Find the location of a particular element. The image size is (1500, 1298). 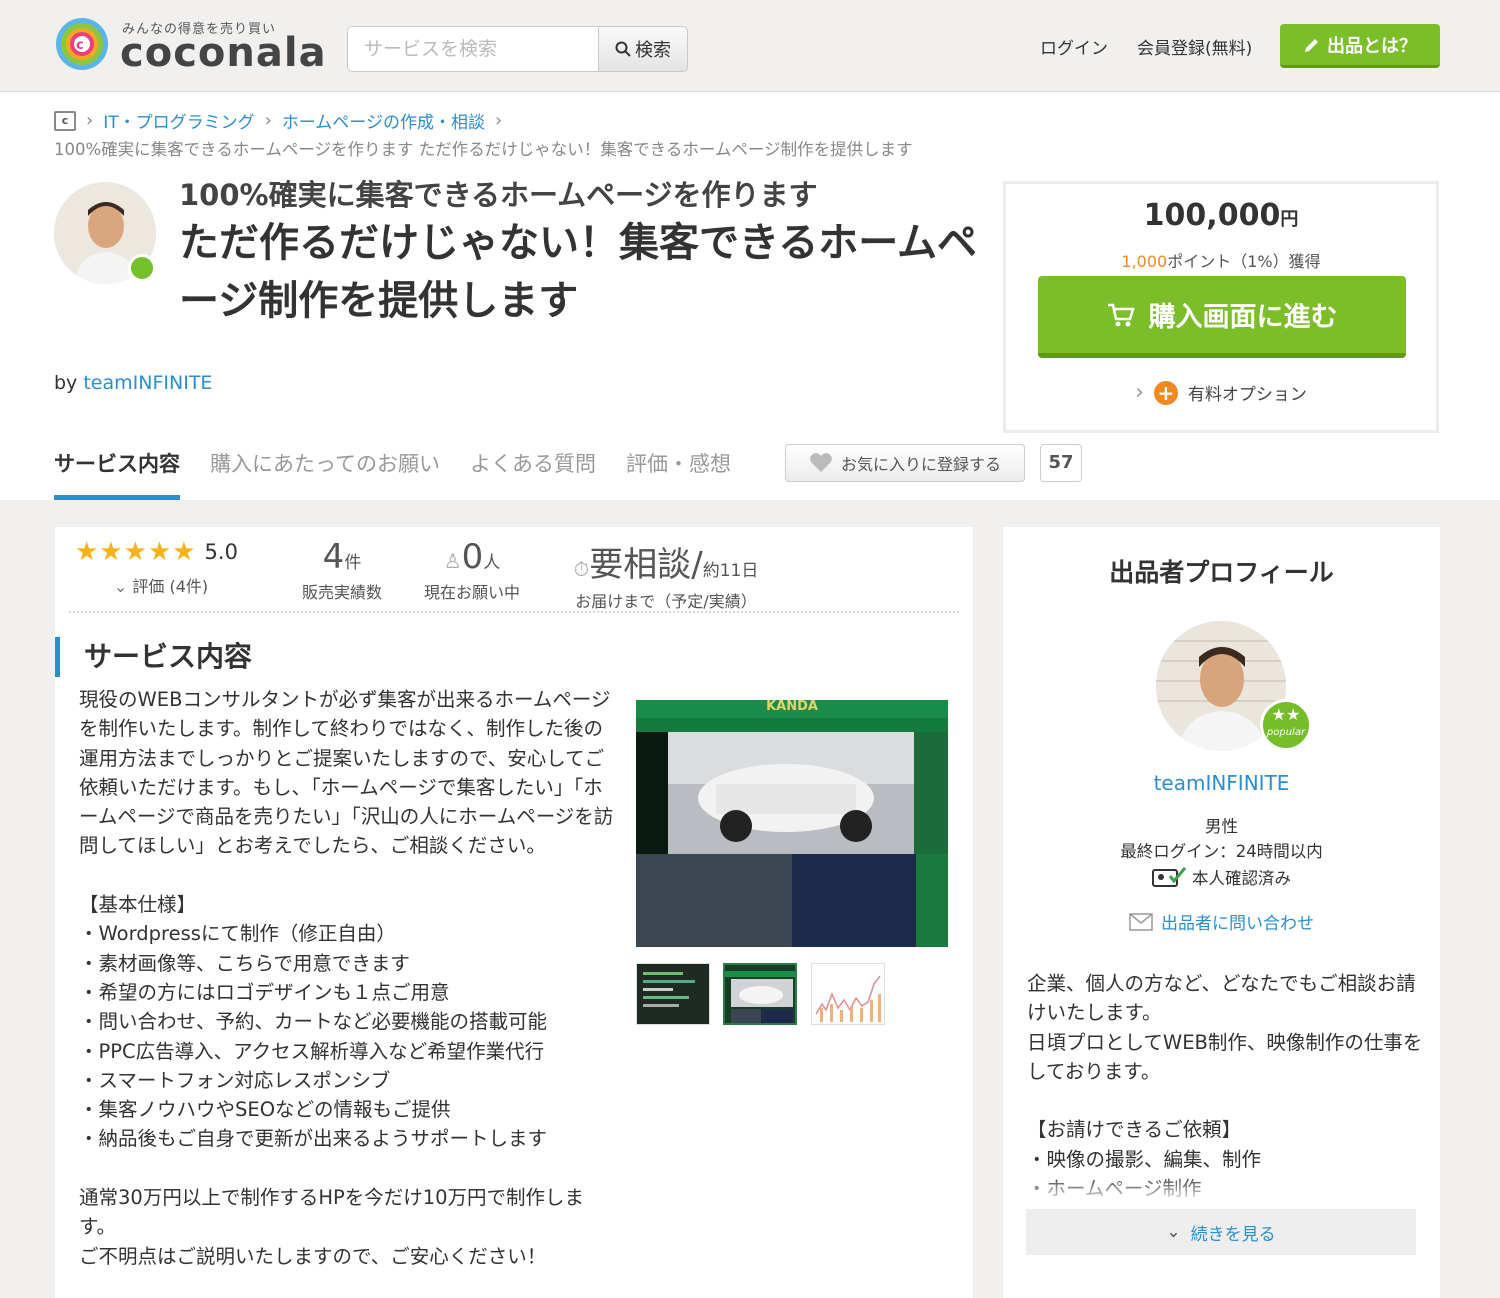

seller-verified: 本人確認済み is located at coordinates (1221, 877).